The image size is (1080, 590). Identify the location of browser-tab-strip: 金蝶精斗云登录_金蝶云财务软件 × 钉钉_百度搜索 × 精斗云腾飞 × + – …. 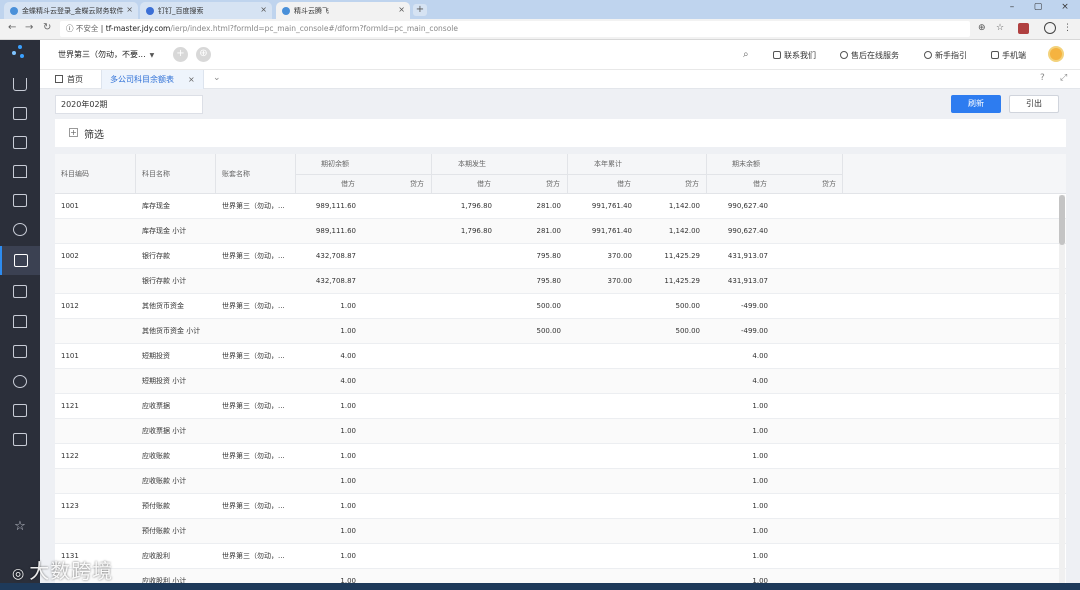
(540, 9).